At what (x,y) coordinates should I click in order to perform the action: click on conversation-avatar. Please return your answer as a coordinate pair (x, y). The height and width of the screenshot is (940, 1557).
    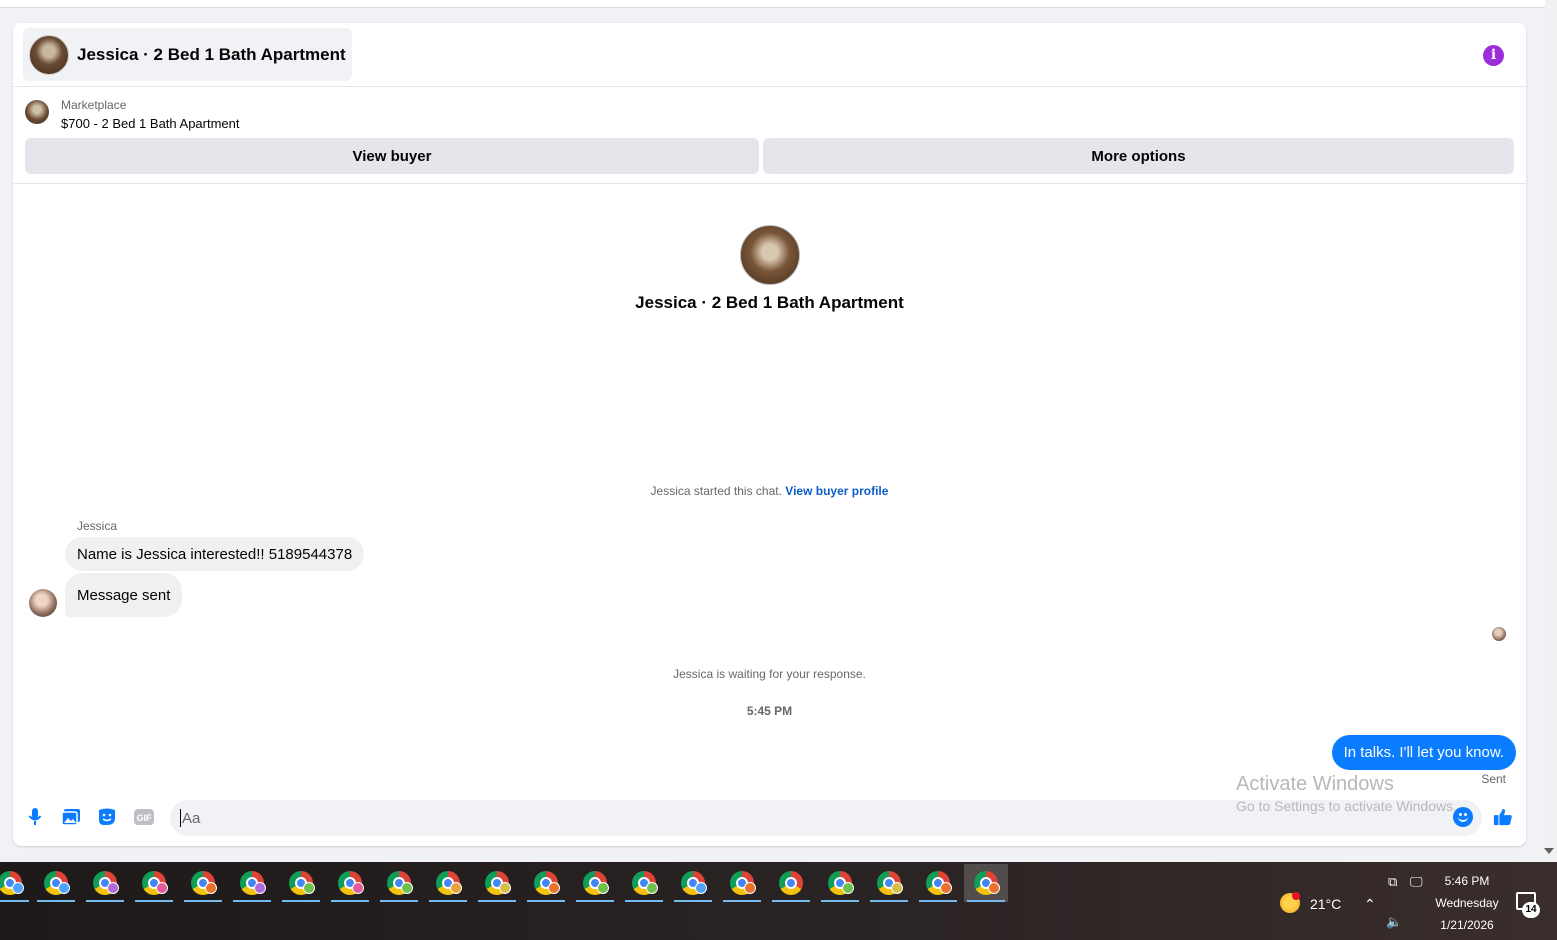
    Looking at the image, I should click on (770, 255).